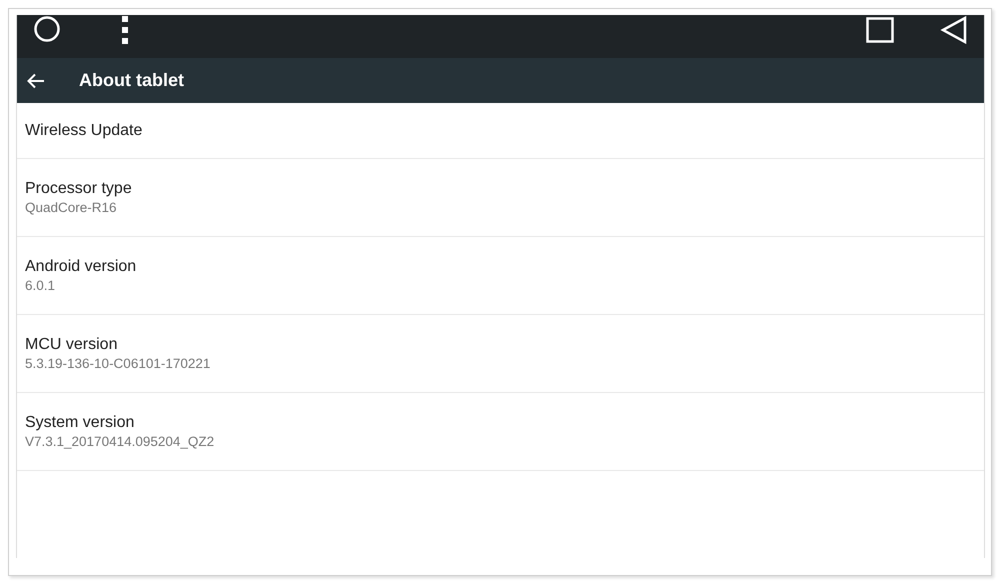 This screenshot has width=1000, height=585. Describe the element at coordinates (954, 30) in the screenshot. I see `back-triangle-icon` at that location.